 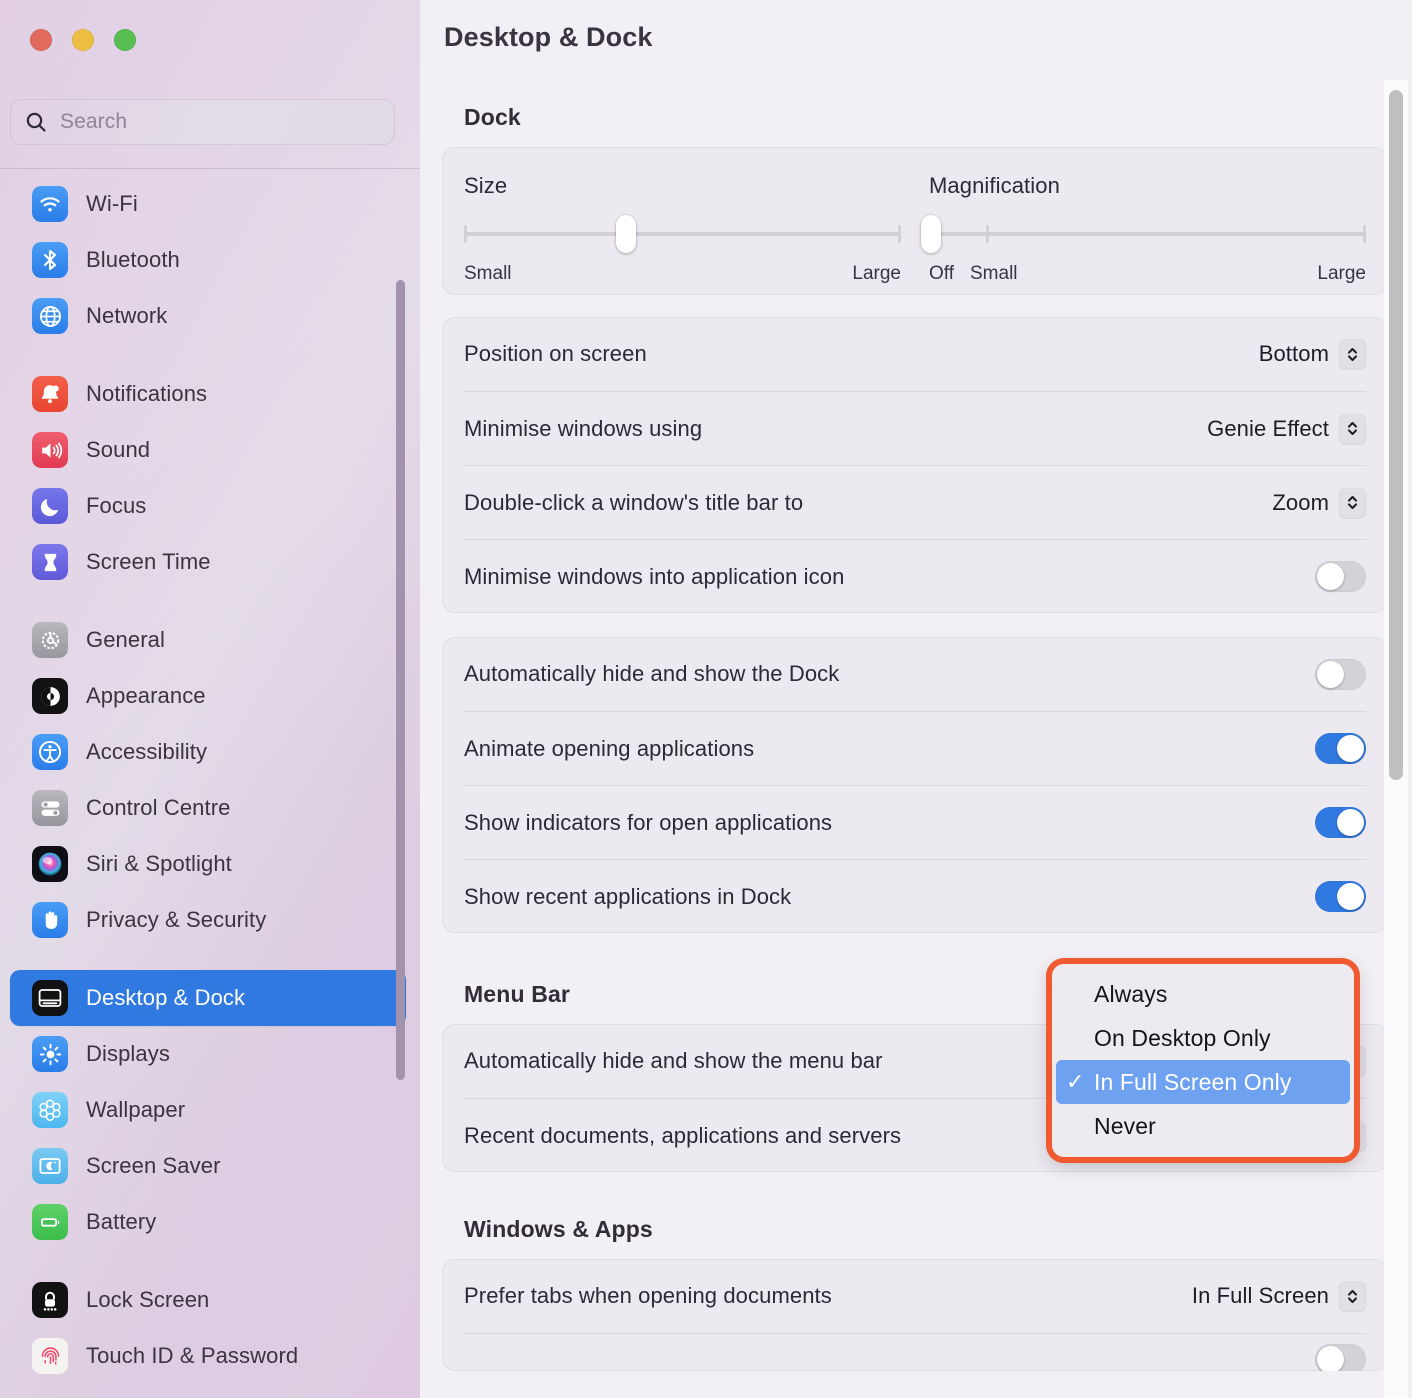 I want to click on menu-item-label: Never, so click(x=1125, y=1125).